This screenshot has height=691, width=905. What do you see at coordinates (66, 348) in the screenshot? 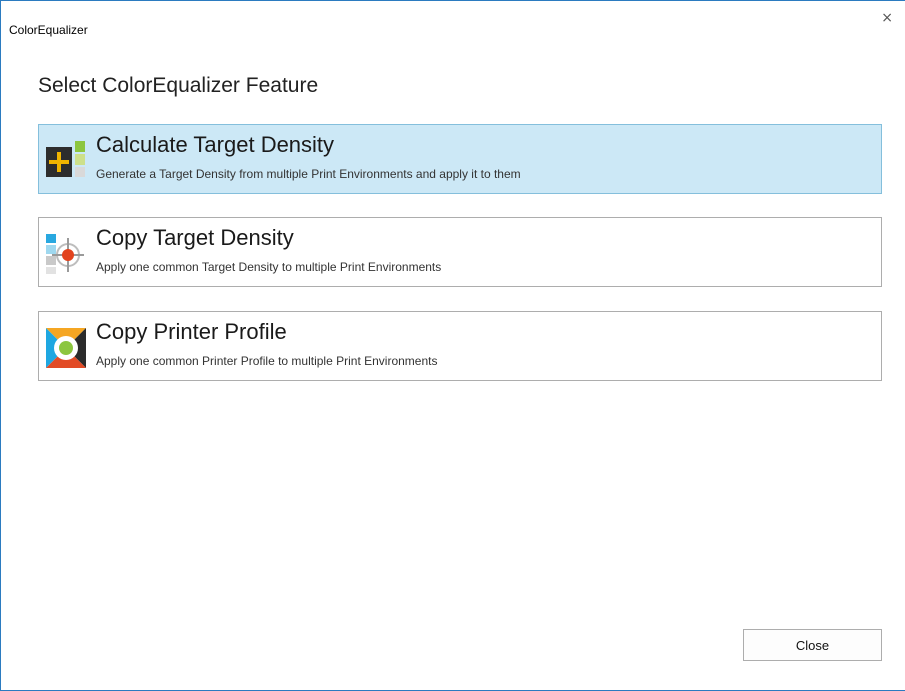
I see `copy-printer-profile-icon` at bounding box center [66, 348].